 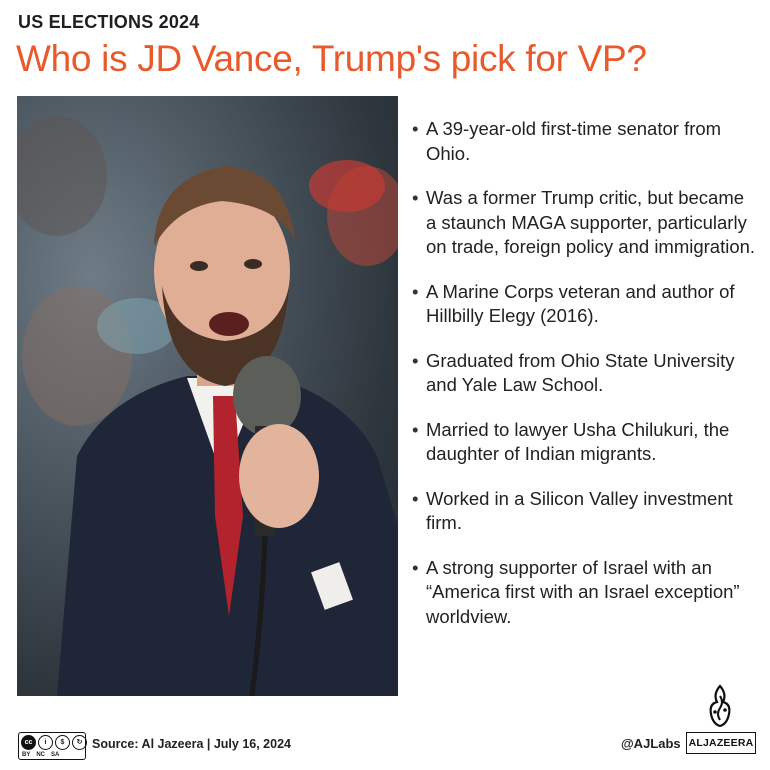 I want to click on headline: Who is JD Vance, Trump's pick for VP?, so click(x=331, y=58).